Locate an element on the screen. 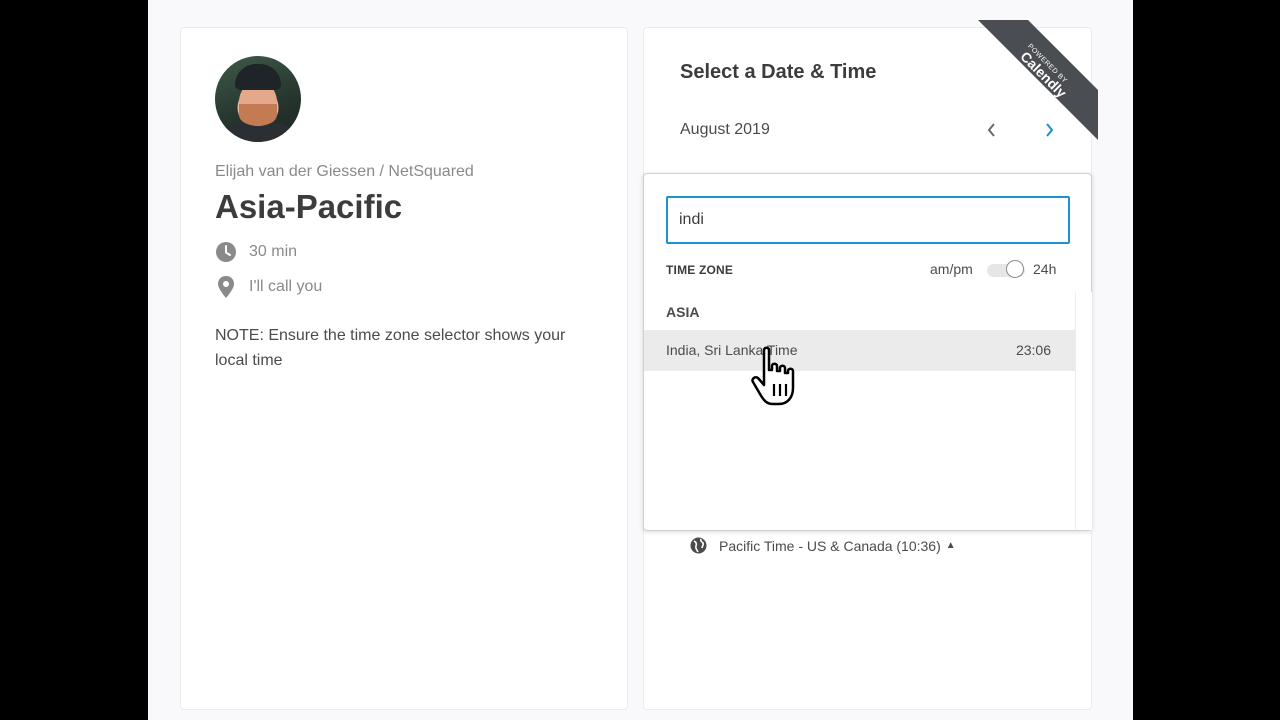 Image resolution: width=1280 pixels, height=720 pixels. duration-row: 30 min is located at coordinates (256, 252).